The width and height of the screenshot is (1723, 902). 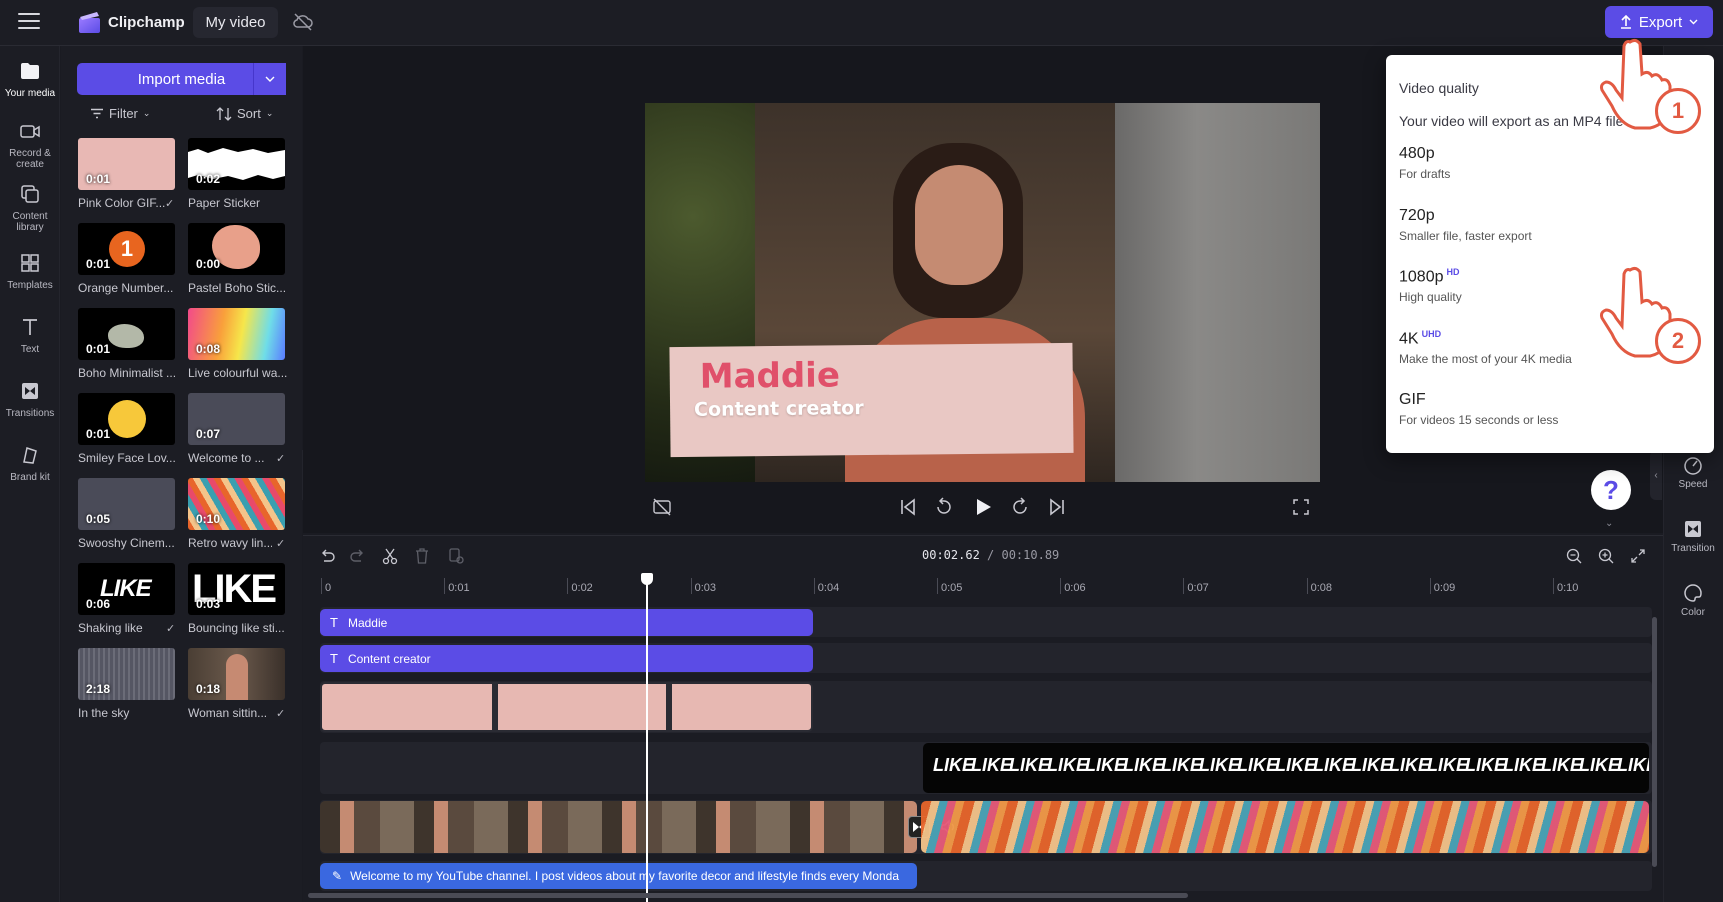 I want to click on rail-item-color: Color, so click(x=1693, y=600).